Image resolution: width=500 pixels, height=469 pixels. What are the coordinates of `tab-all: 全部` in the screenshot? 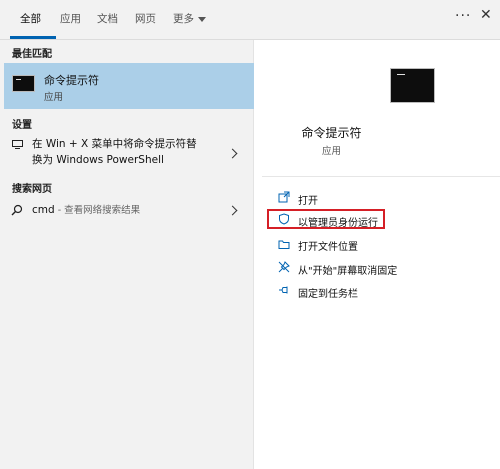 It's located at (30, 18).